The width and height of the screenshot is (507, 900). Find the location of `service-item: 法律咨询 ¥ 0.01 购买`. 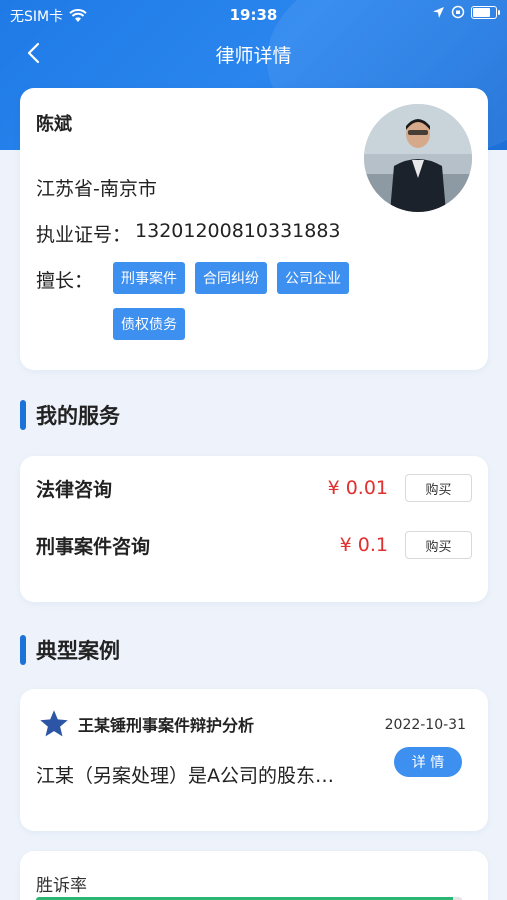

service-item: 法律咨询 ¥ 0.01 购买 is located at coordinates (254, 488).